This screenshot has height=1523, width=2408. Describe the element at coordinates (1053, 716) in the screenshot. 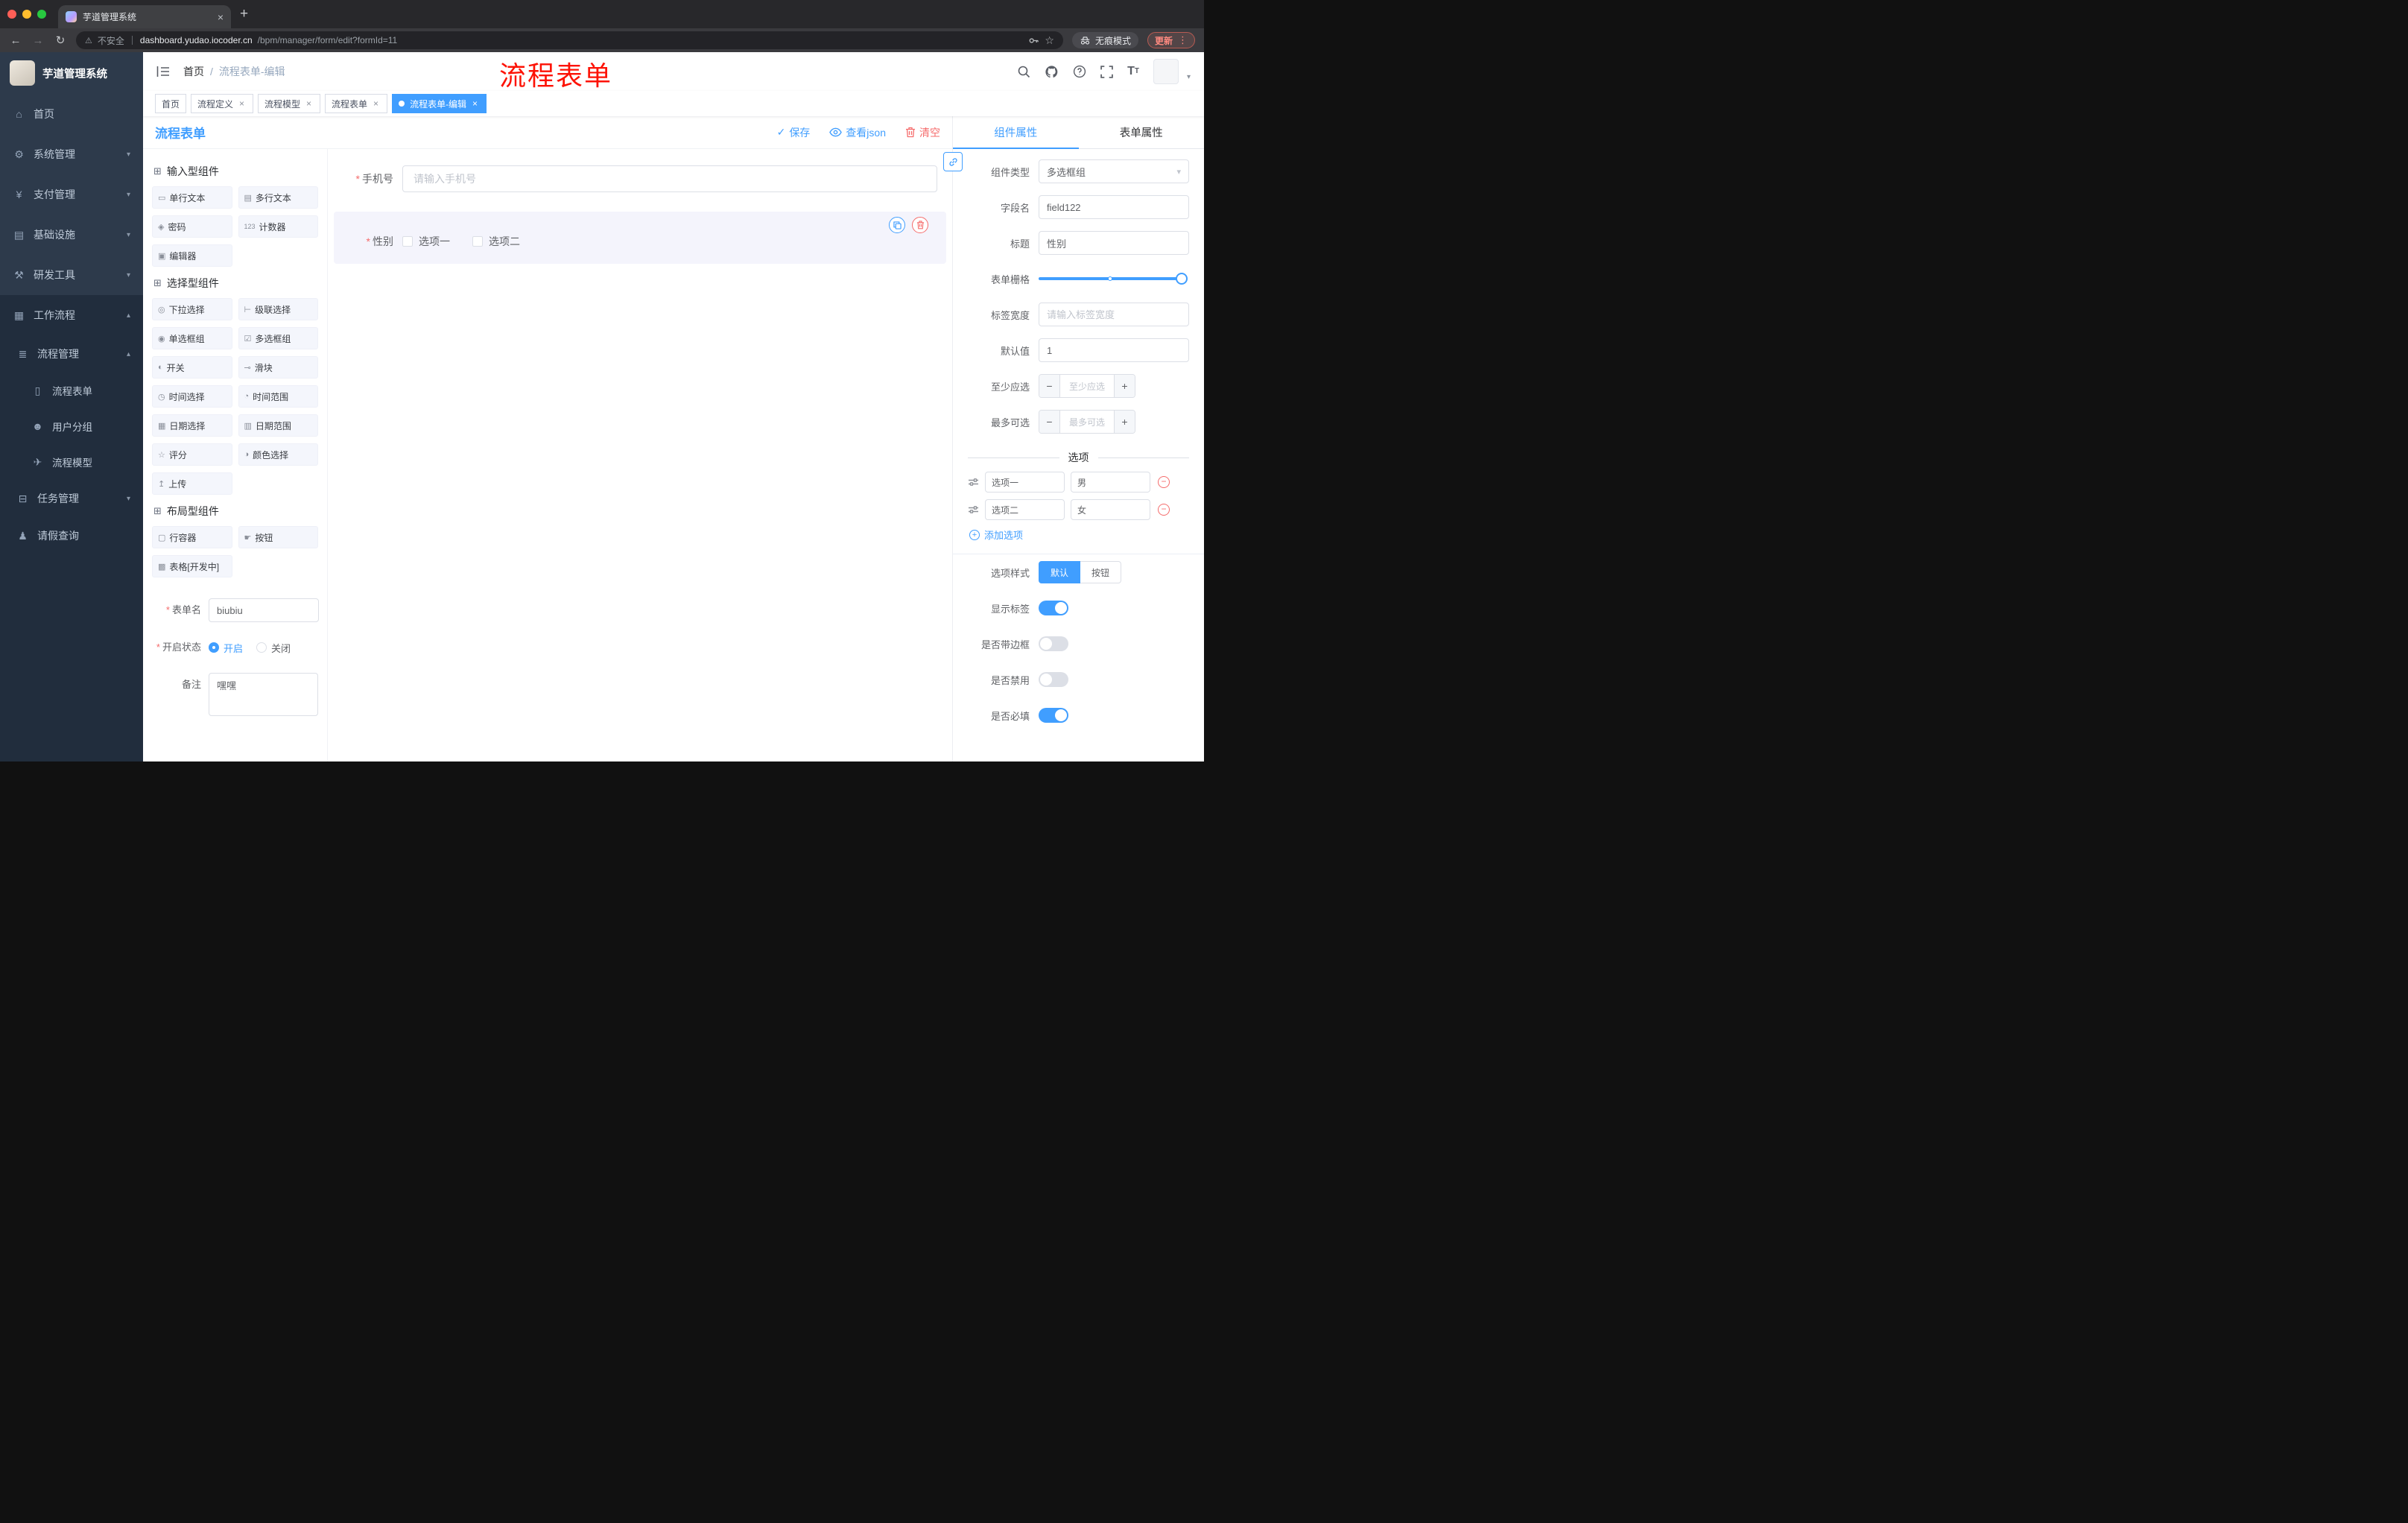

I see `required-toggle` at that location.